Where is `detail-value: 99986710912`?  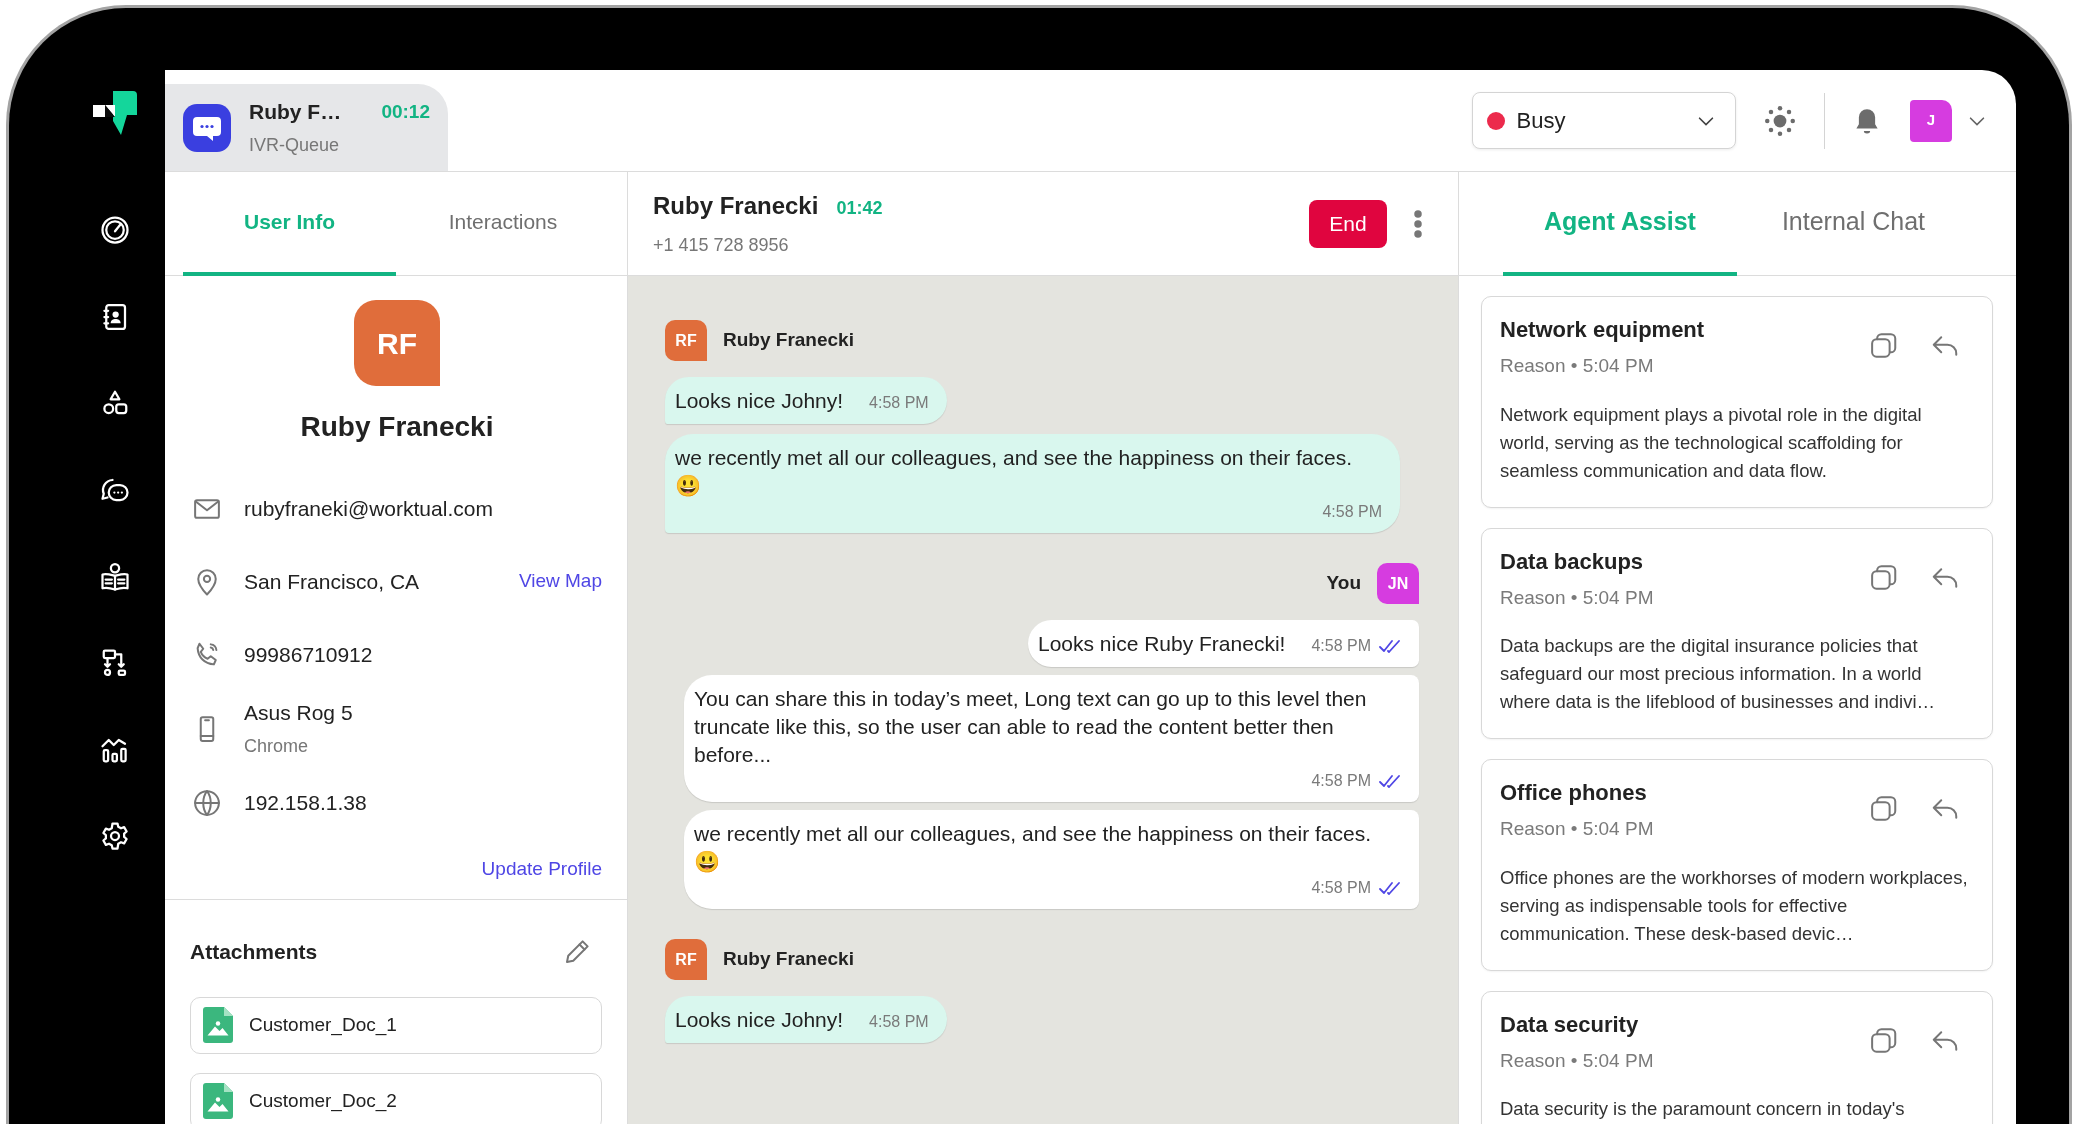 detail-value: 99986710912 is located at coordinates (309, 654).